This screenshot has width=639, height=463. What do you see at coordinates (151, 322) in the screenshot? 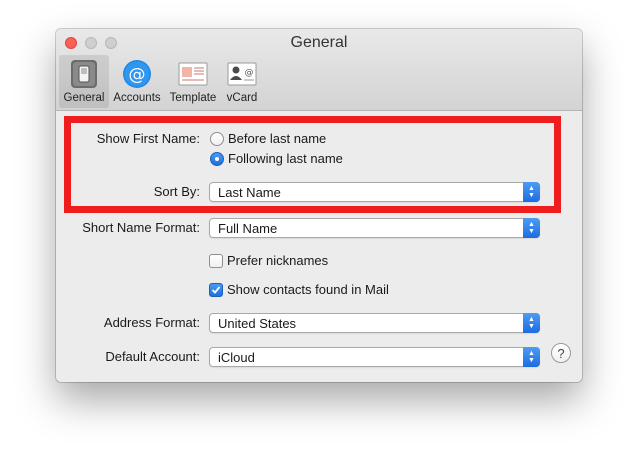
I see `address-format-label: Address Format:` at bounding box center [151, 322].